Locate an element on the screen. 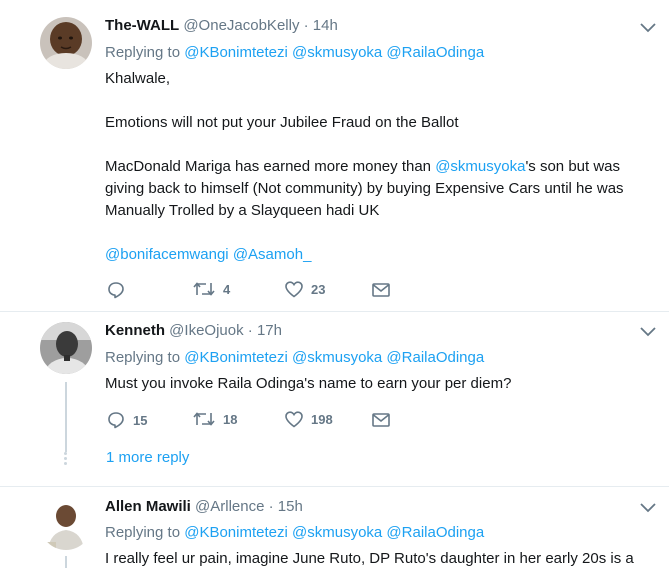 The image size is (669, 568). timestamp: 15h is located at coordinates (290, 506).